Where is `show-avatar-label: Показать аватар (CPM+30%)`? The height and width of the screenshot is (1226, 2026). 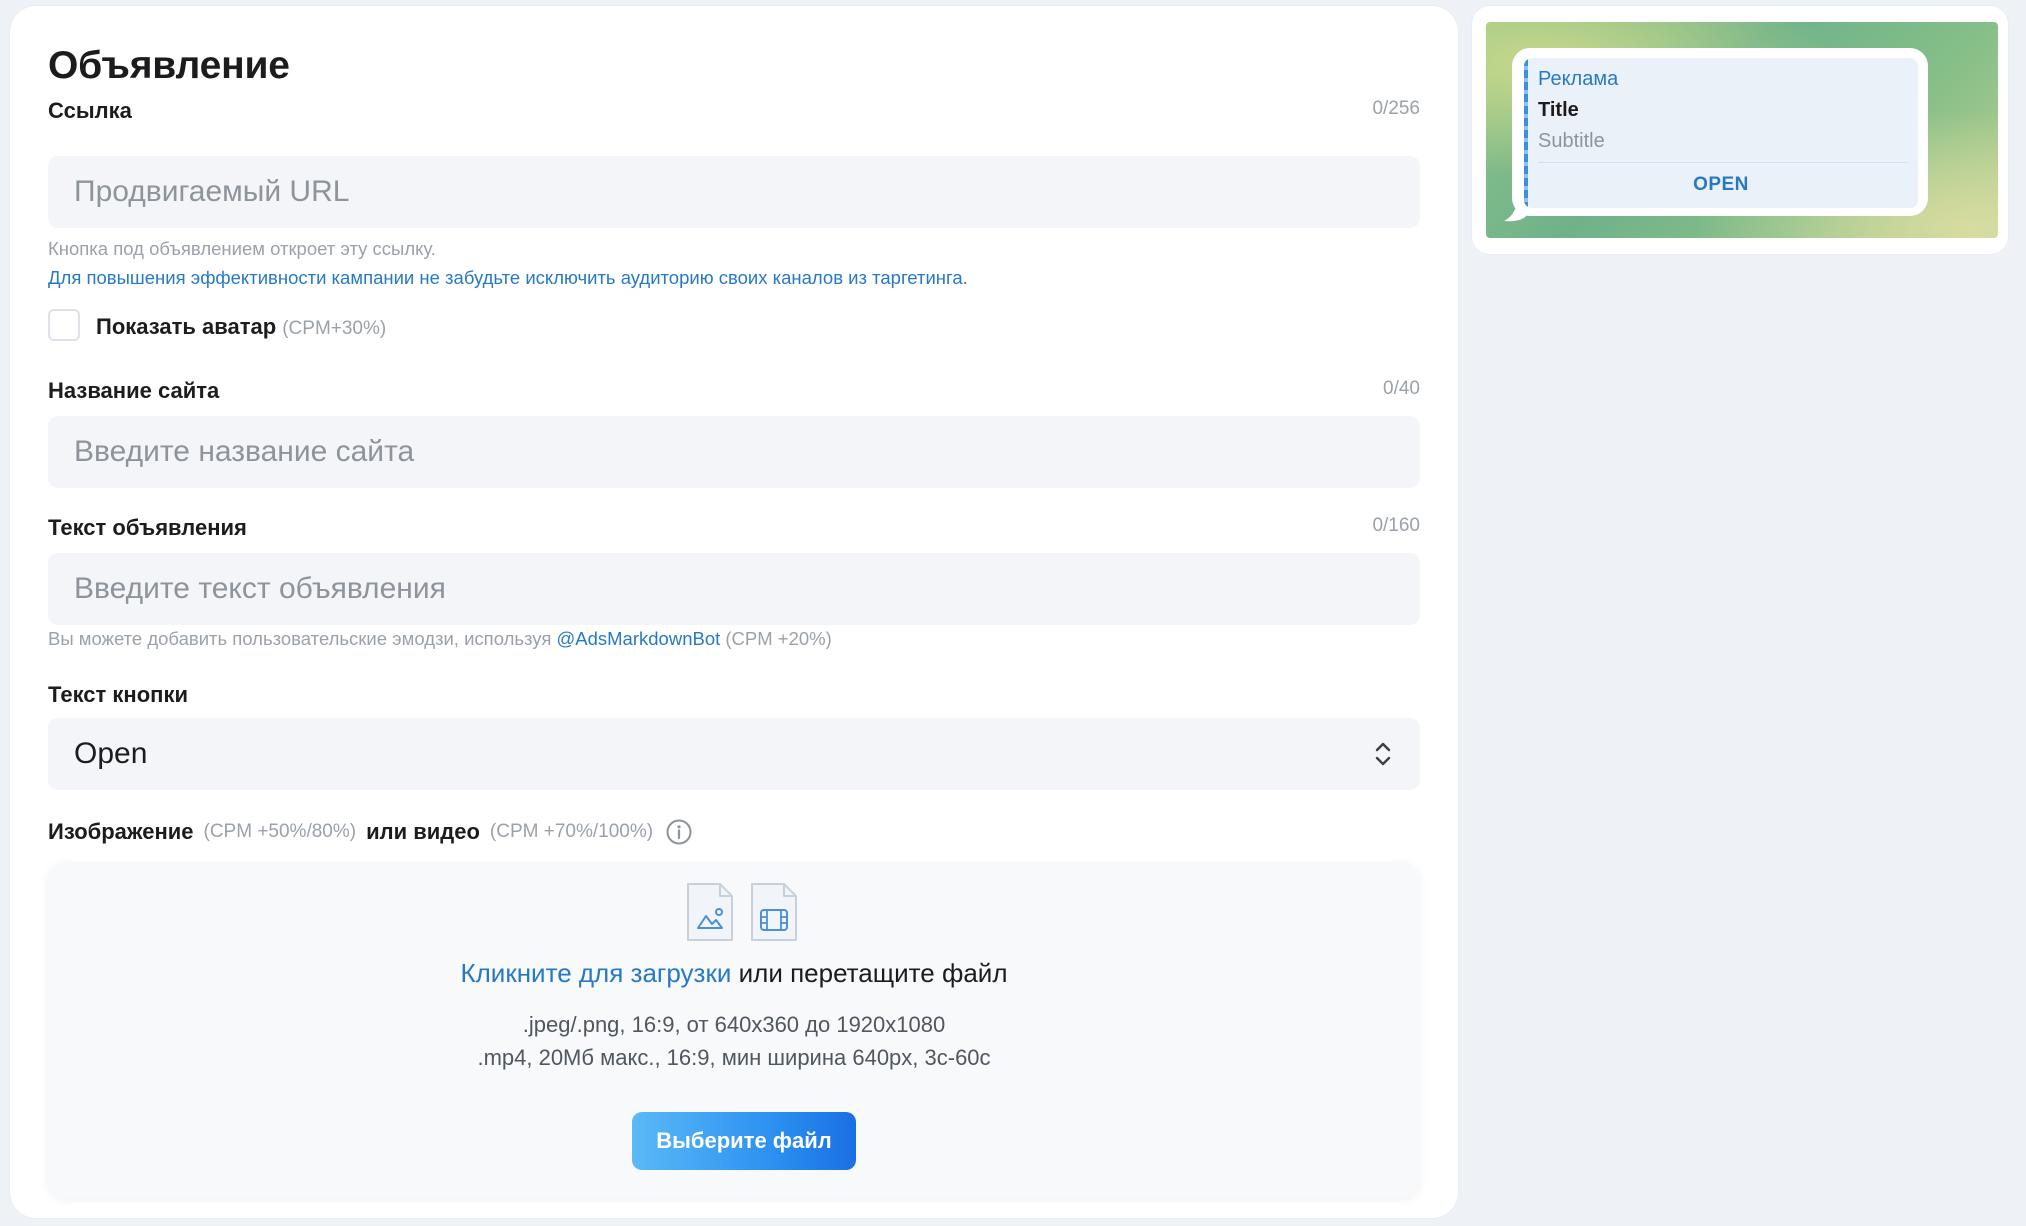
show-avatar-label: Показать аватар (CPM+30%) is located at coordinates (241, 327).